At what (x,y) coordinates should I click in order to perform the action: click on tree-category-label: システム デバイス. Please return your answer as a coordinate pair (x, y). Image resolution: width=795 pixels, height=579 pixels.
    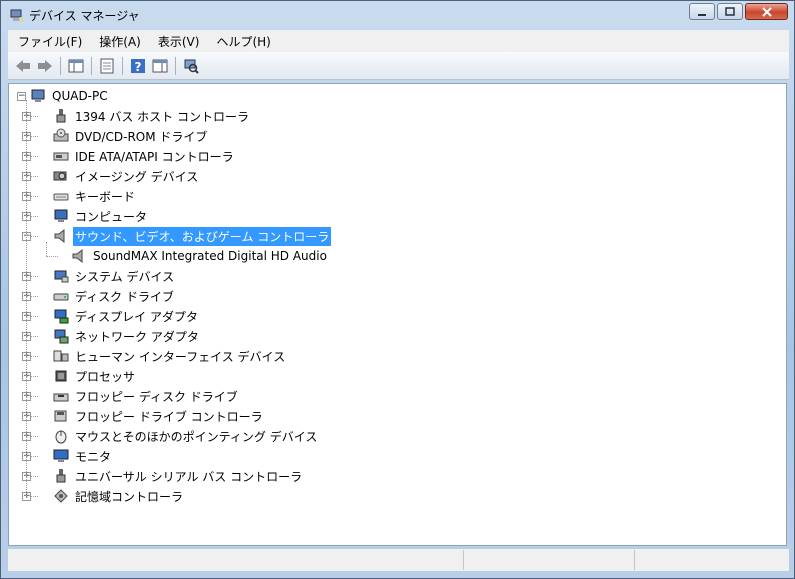
    Looking at the image, I should click on (125, 276).